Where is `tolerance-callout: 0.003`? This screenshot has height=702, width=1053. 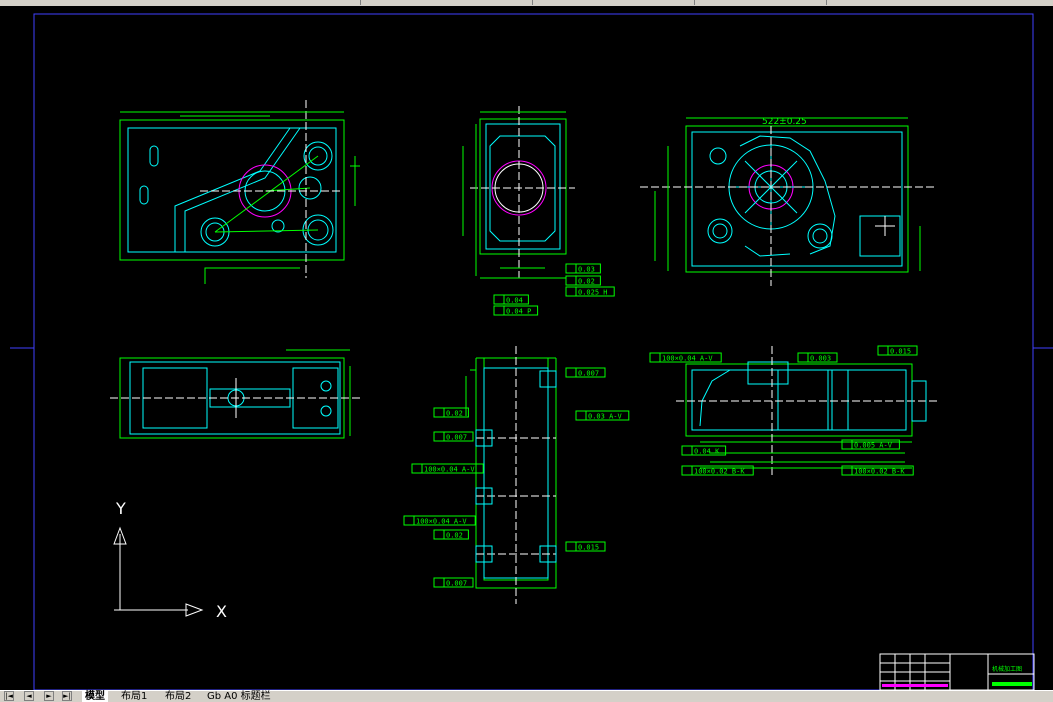
tolerance-callout: 0.003 is located at coordinates (817, 357).